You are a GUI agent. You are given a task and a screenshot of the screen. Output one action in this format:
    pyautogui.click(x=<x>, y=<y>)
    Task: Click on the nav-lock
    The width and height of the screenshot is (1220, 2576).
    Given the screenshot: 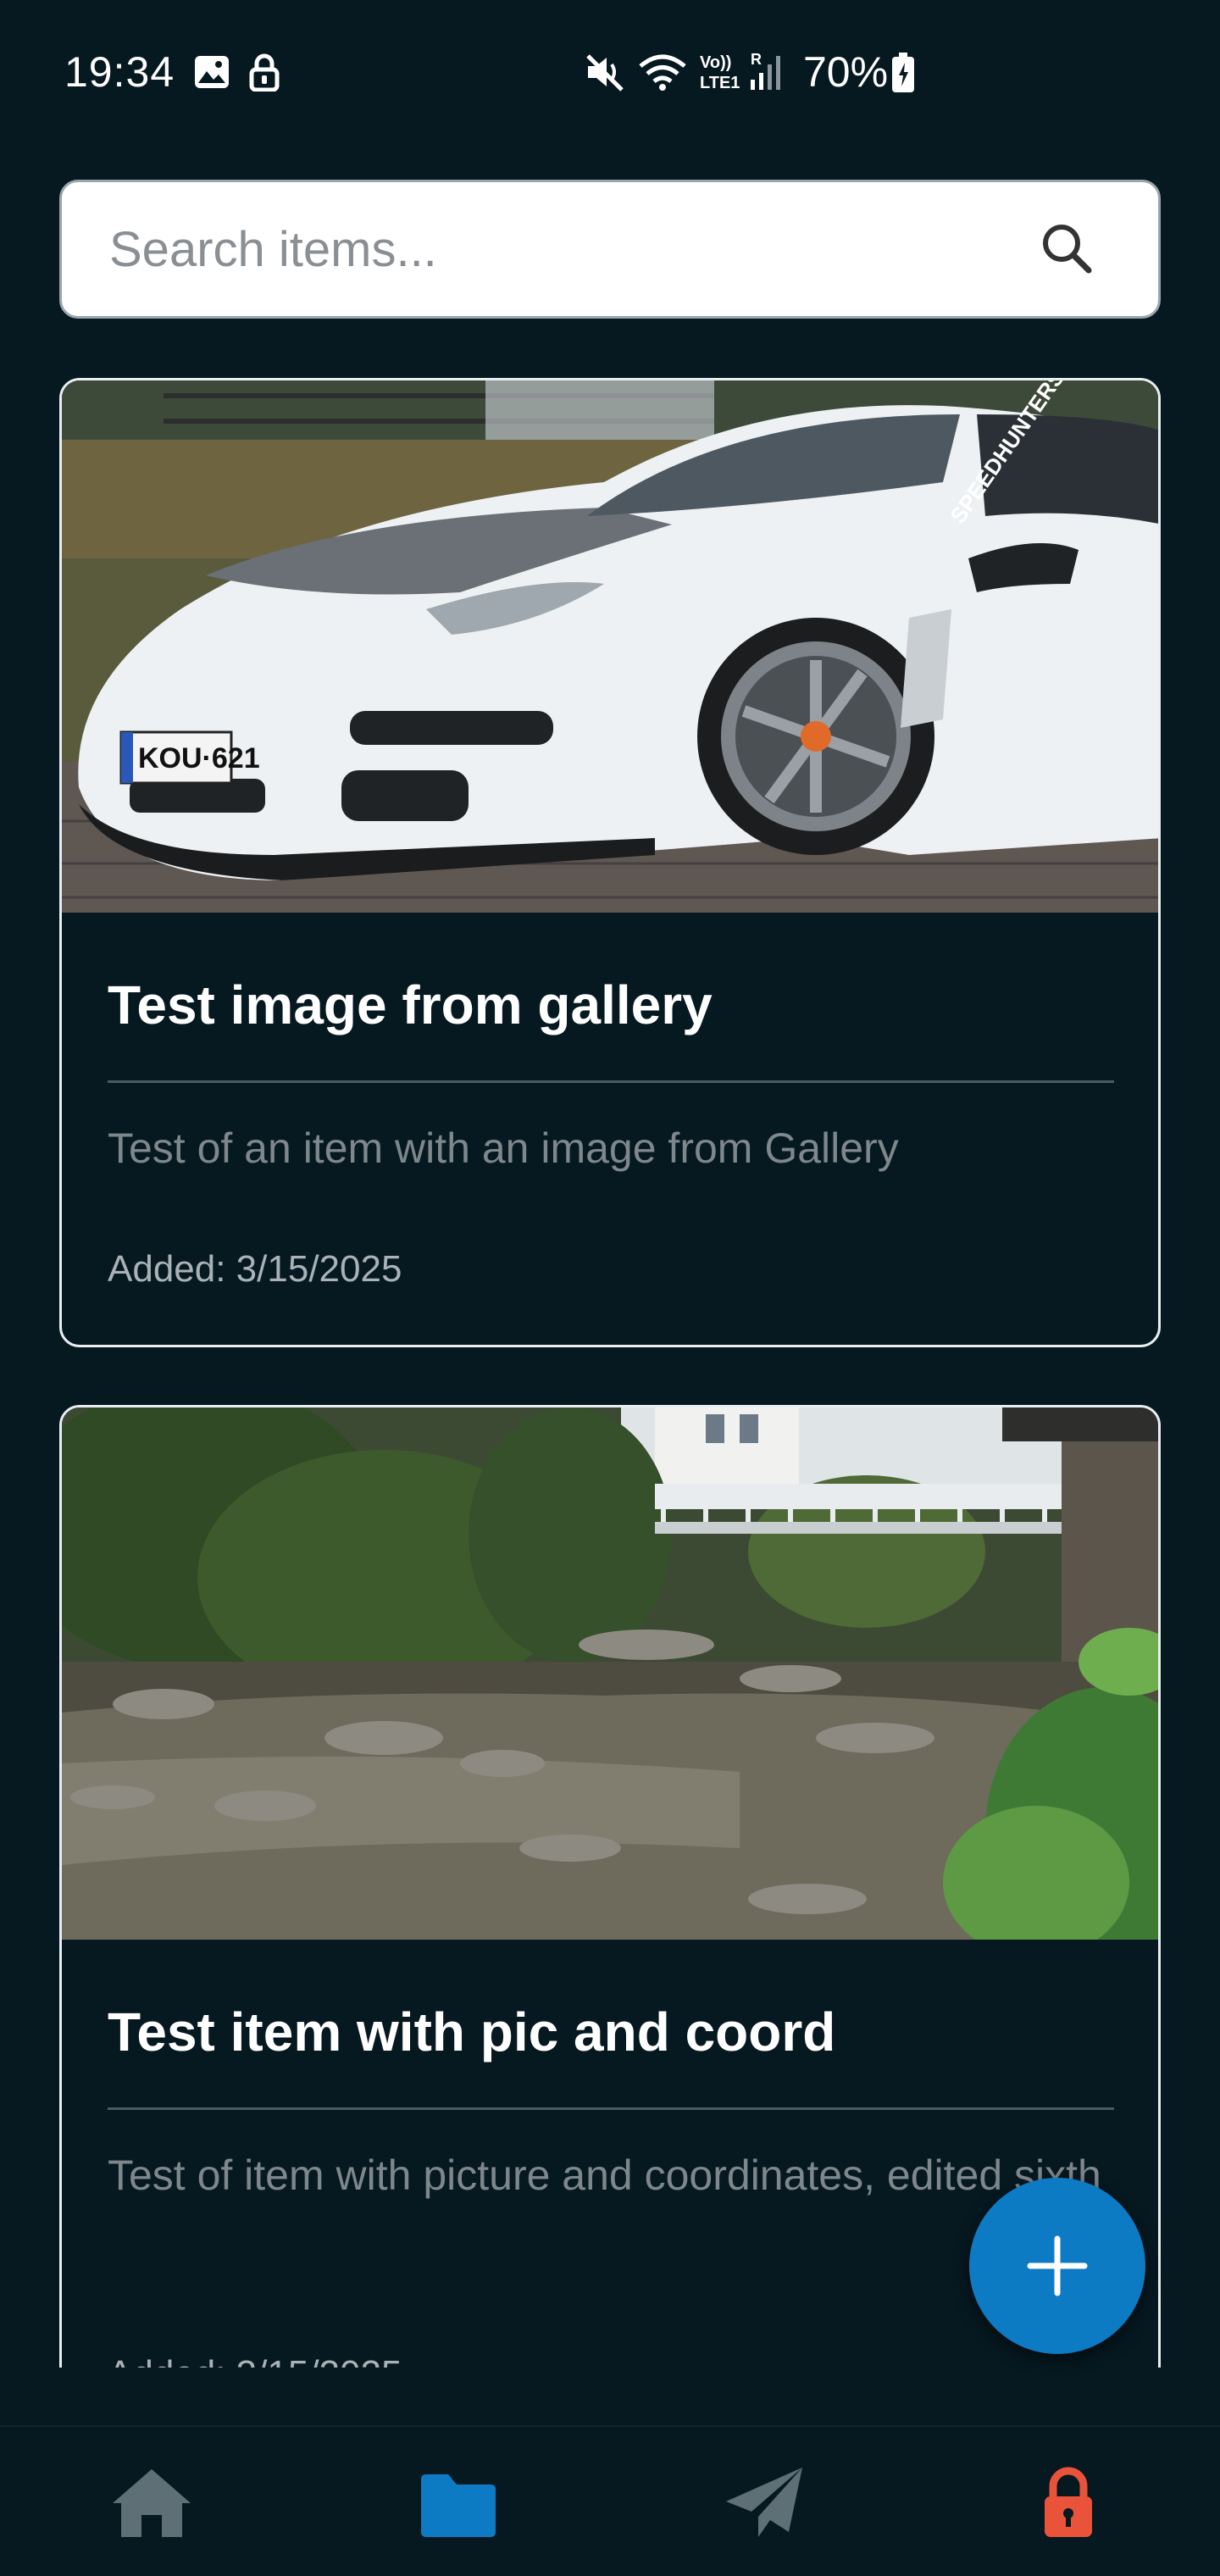 What is the action you would take?
    pyautogui.click(x=1068, y=2506)
    